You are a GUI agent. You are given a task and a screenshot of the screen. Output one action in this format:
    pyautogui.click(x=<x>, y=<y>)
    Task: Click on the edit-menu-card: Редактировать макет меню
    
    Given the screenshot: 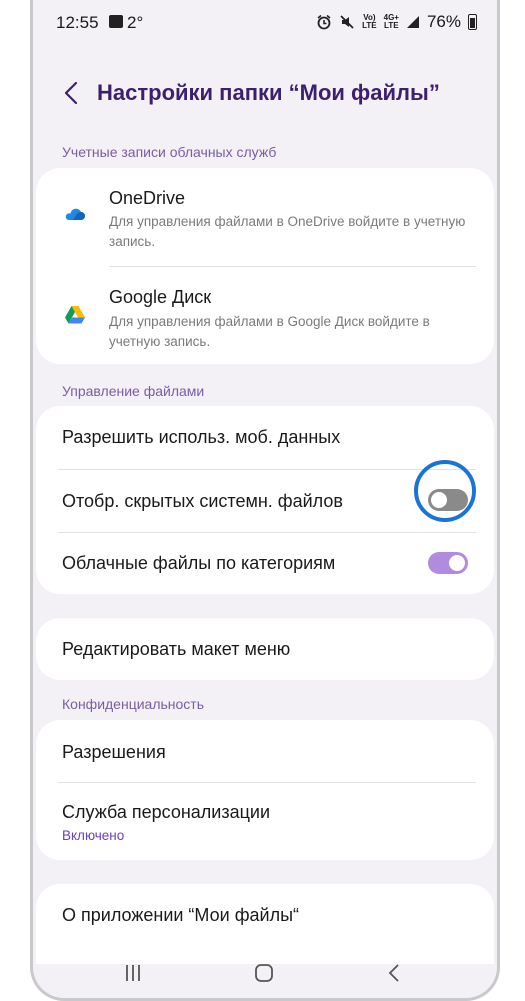 What is the action you would take?
    pyautogui.click(x=265, y=649)
    